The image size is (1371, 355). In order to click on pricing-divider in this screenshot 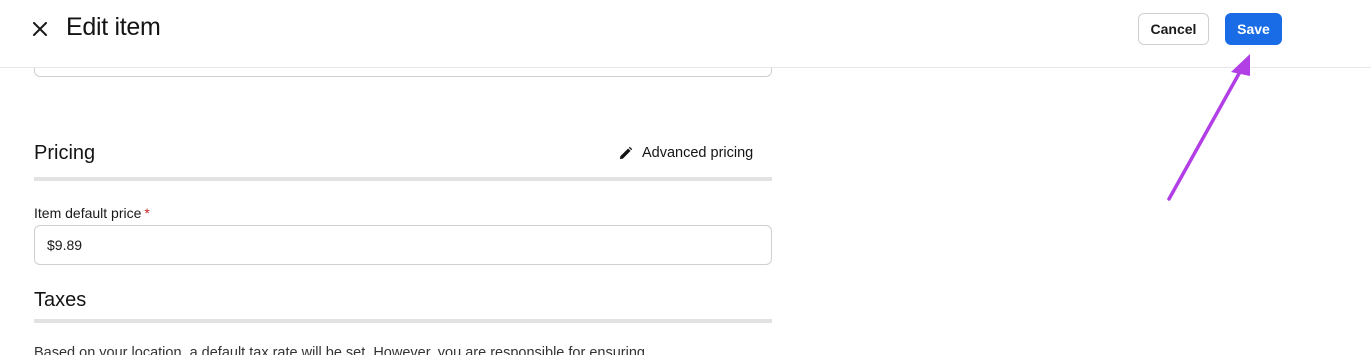, I will do `click(403, 179)`.